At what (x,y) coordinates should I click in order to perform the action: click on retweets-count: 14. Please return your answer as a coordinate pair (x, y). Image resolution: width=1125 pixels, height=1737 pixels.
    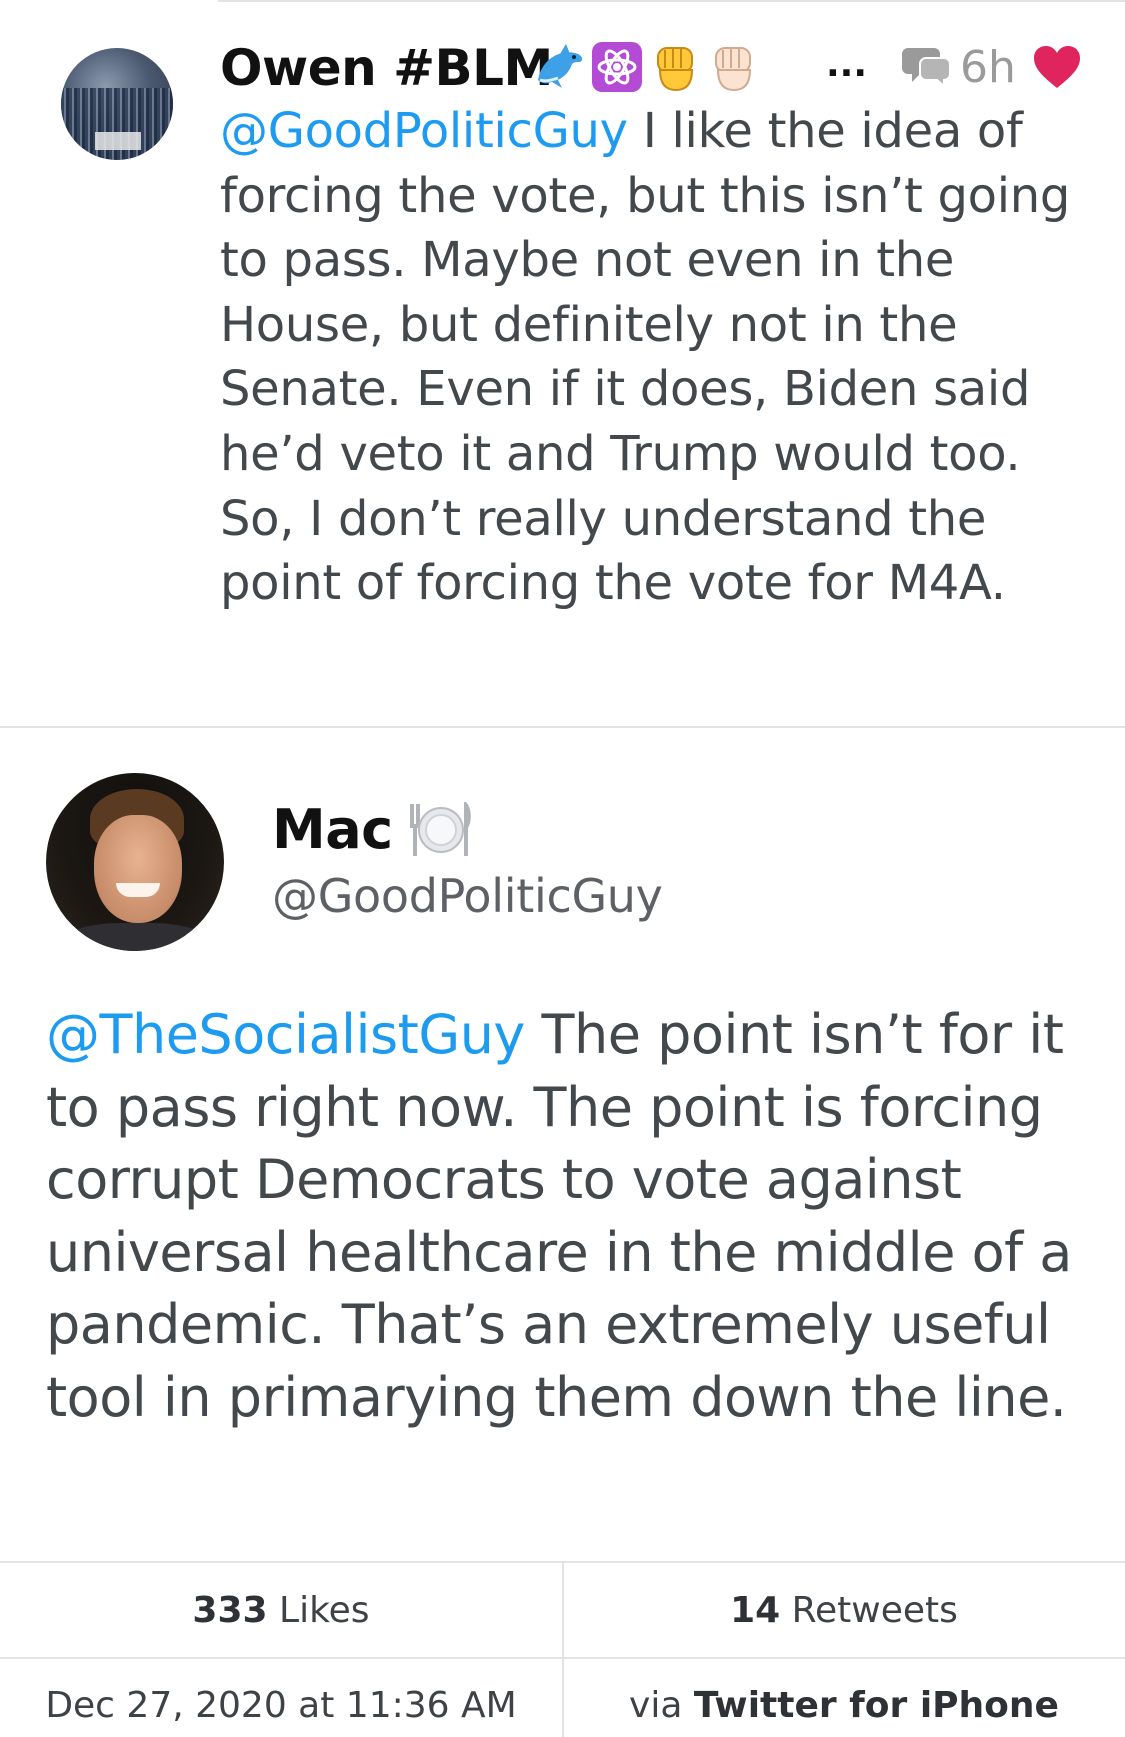
    Looking at the image, I should click on (755, 1610).